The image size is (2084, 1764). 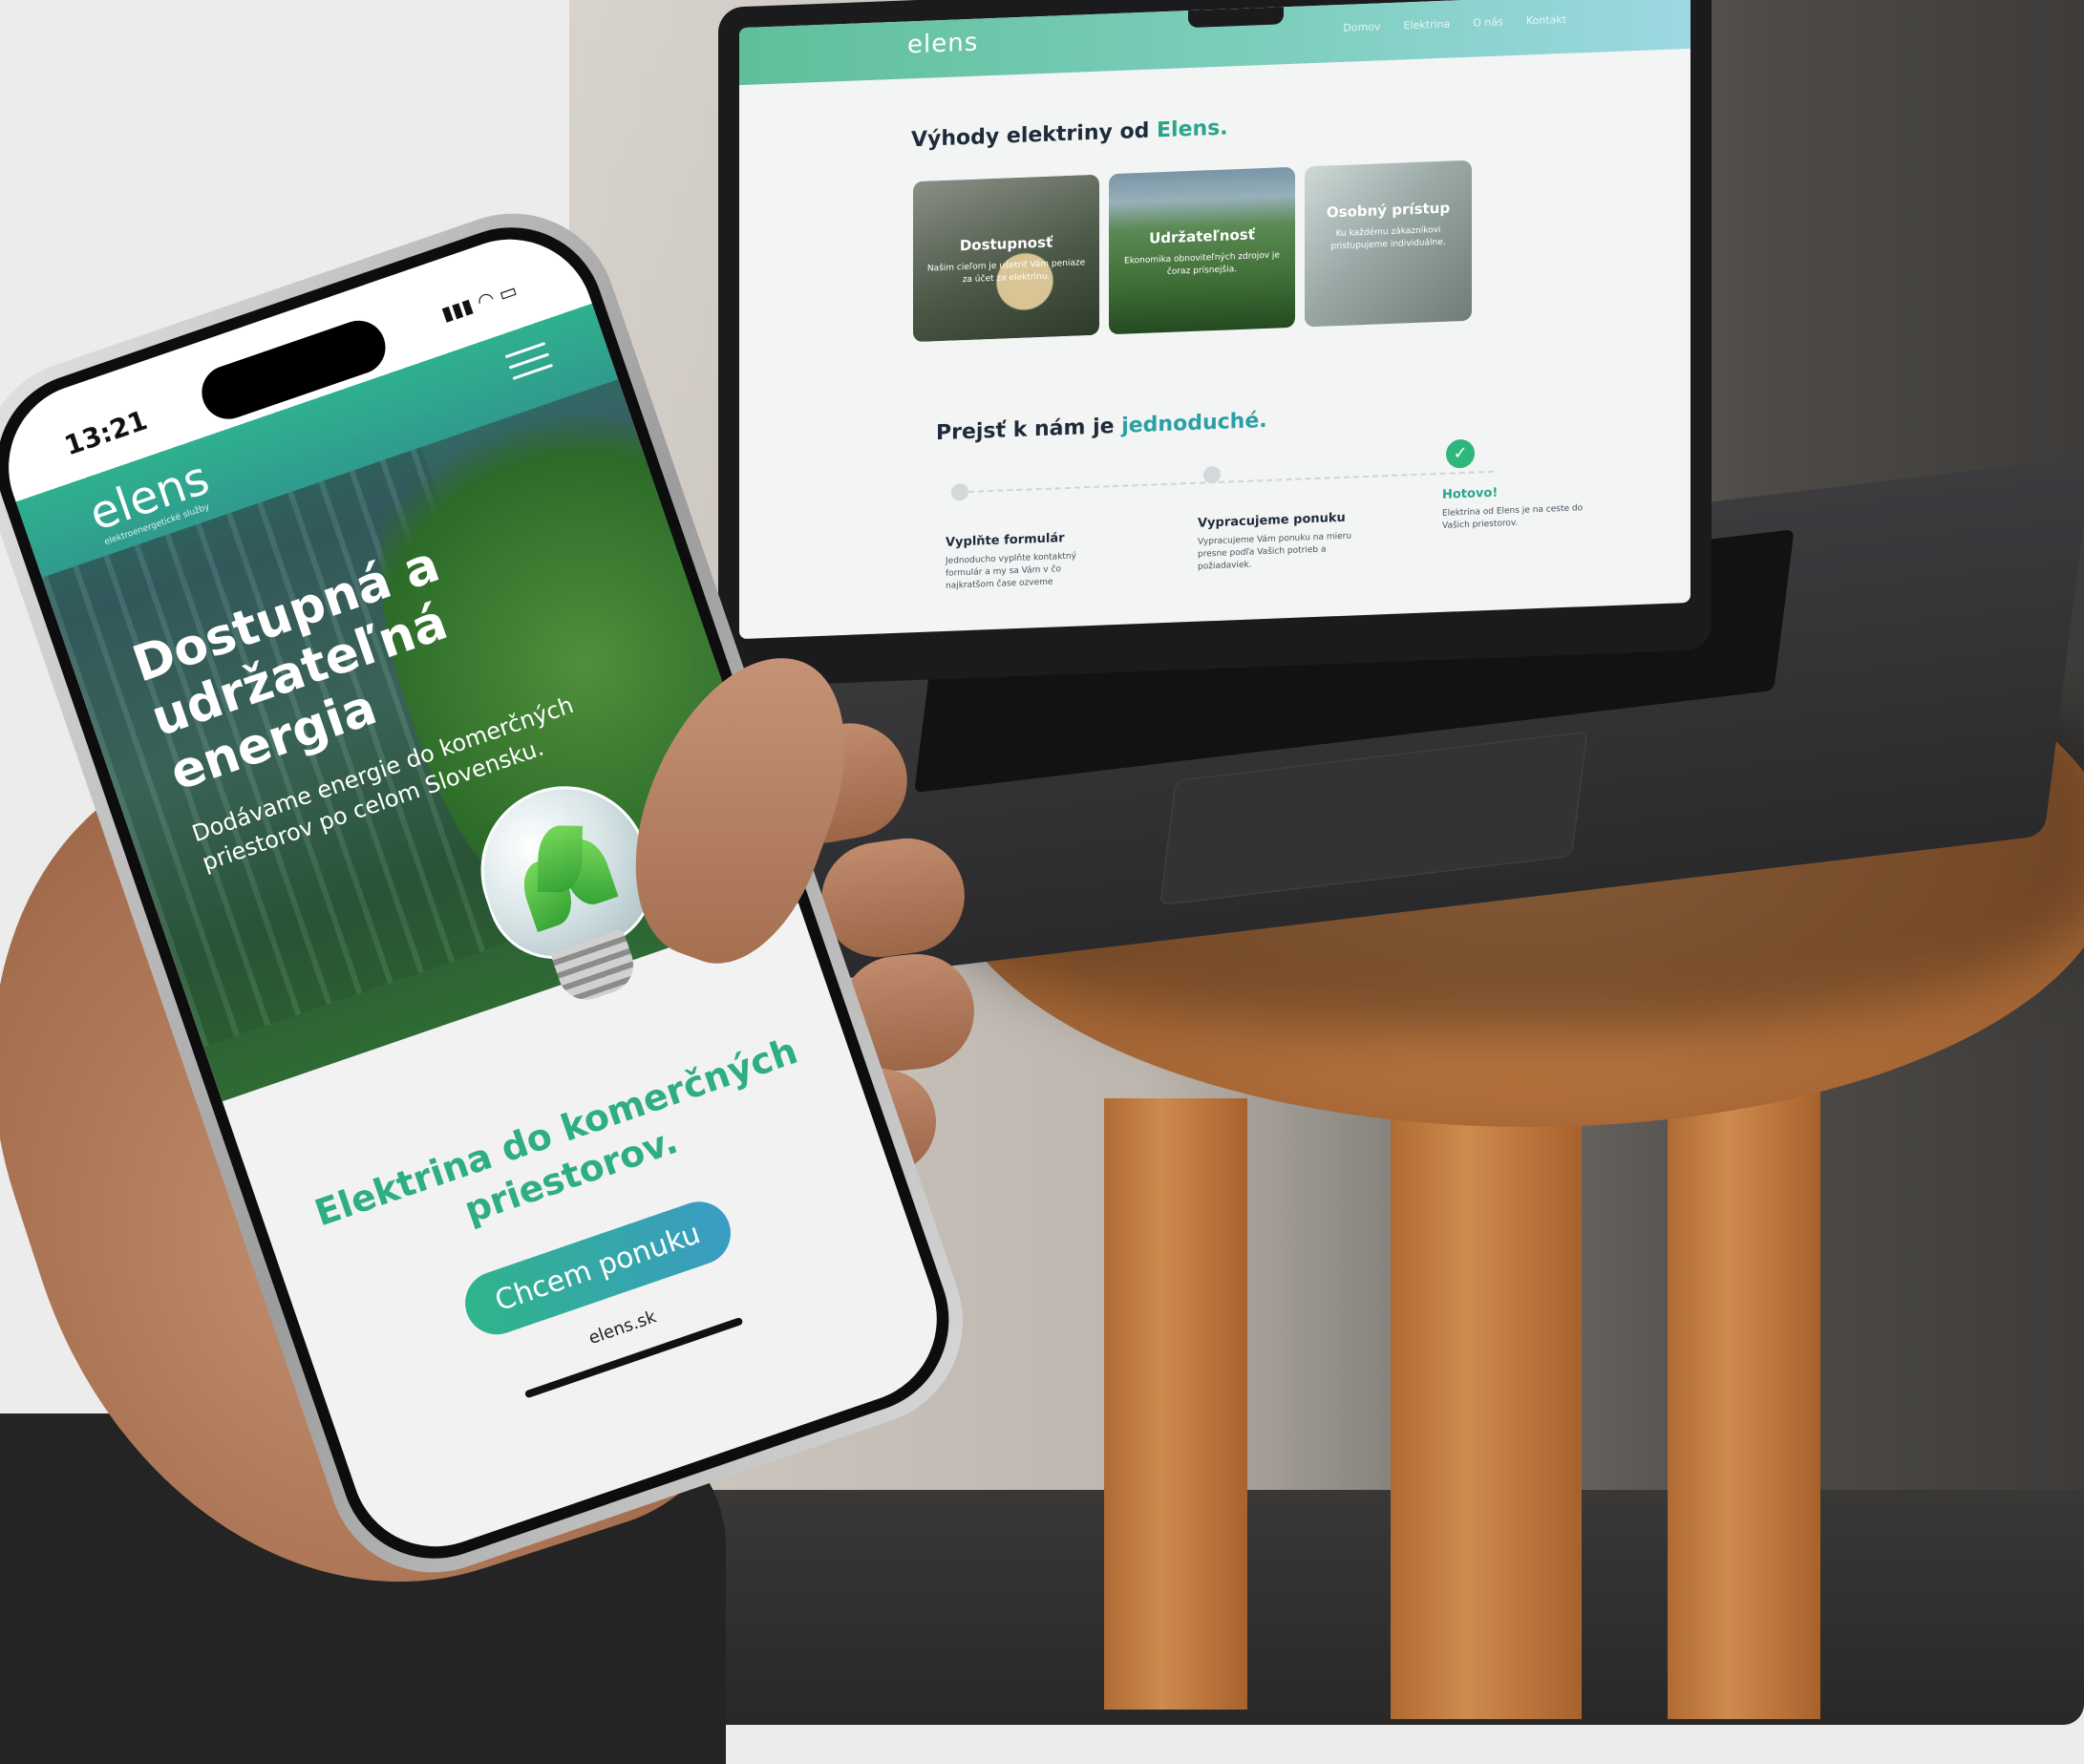 What do you see at coordinates (1236, 18) in the screenshot?
I see `laptop-notch` at bounding box center [1236, 18].